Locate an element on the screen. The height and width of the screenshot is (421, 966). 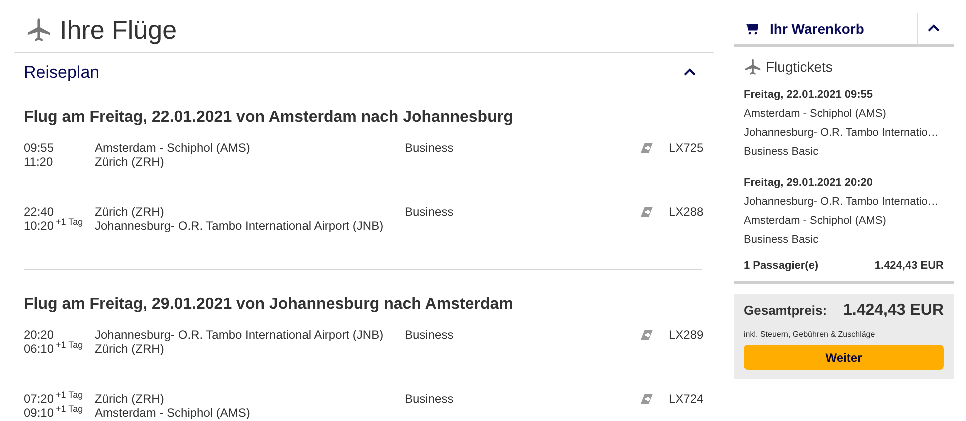
flight-number: LX289 is located at coordinates (687, 335).